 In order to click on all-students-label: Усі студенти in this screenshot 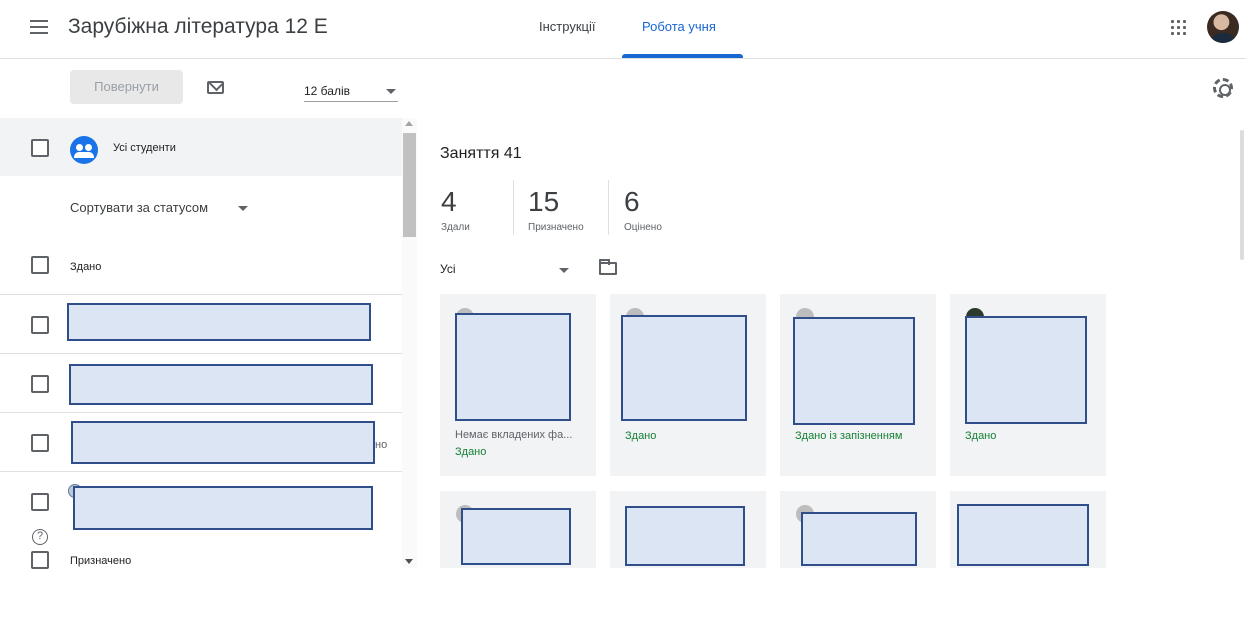, I will do `click(144, 148)`.